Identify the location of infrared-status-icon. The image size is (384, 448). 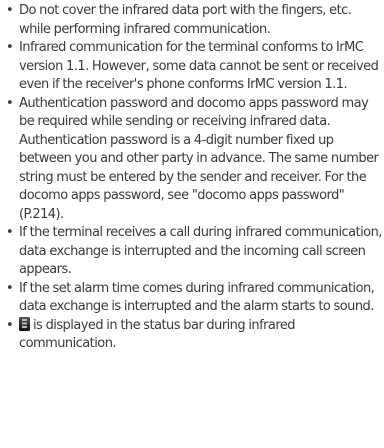
(24, 323).